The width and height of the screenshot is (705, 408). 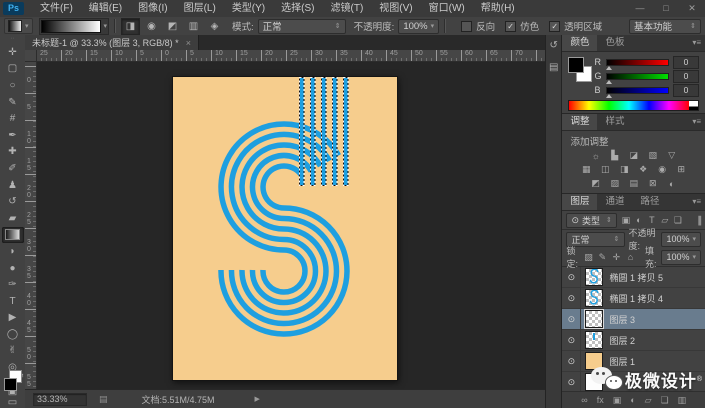 What do you see at coordinates (112, 42) in the screenshot?
I see `document-tab: 未标题-1 @ 33.3% (图层 3, RGB/8) * ×` at bounding box center [112, 42].